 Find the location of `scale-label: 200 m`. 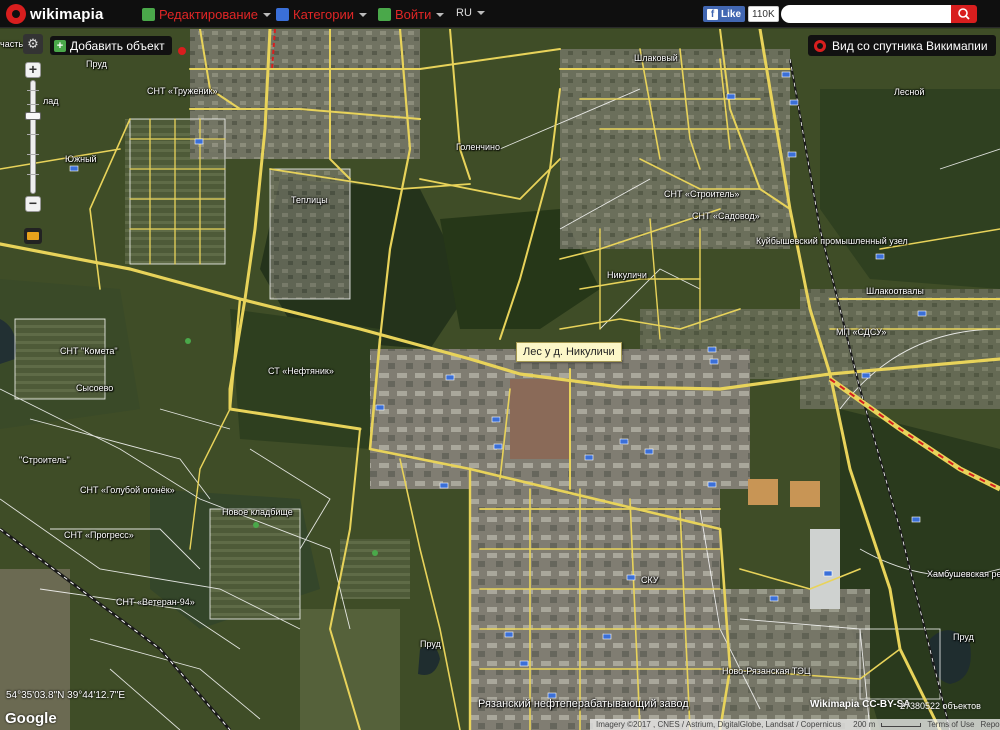

scale-label: 200 m is located at coordinates (884, 724).